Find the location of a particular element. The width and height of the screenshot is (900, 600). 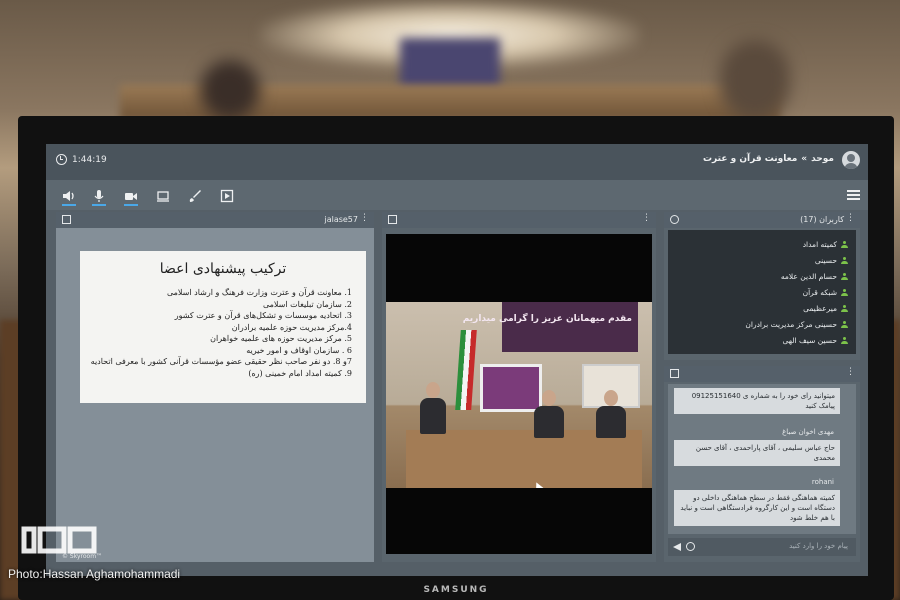

meeting-table is located at coordinates (524, 459).